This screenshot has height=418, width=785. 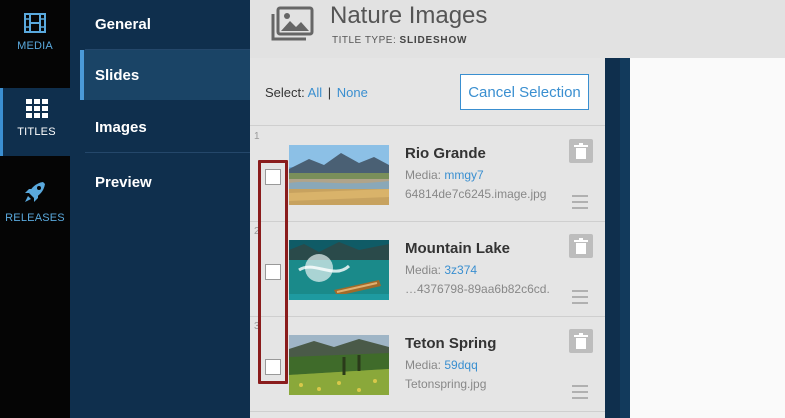 What do you see at coordinates (477, 289) in the screenshot?
I see `slide-filename: …4376798-89aa6b82c6cd.` at bounding box center [477, 289].